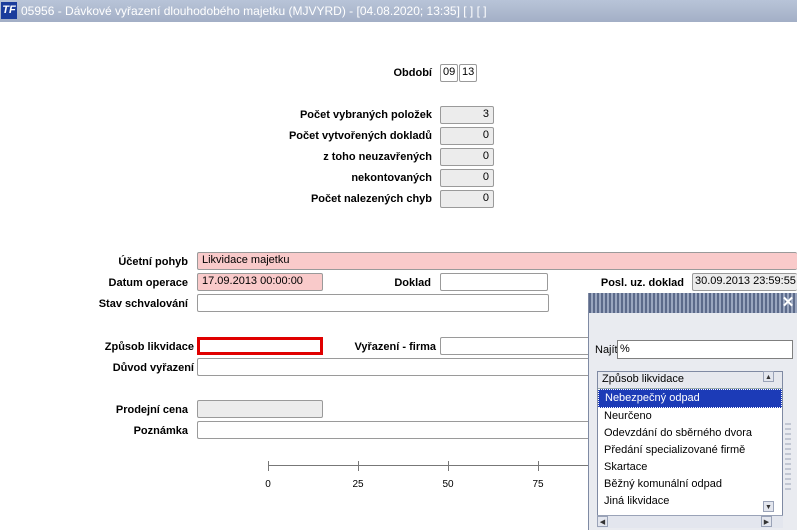 This screenshot has width=797, height=530. Describe the element at coordinates (690, 467) in the screenshot. I see `lov-list-item: Skartace` at that location.